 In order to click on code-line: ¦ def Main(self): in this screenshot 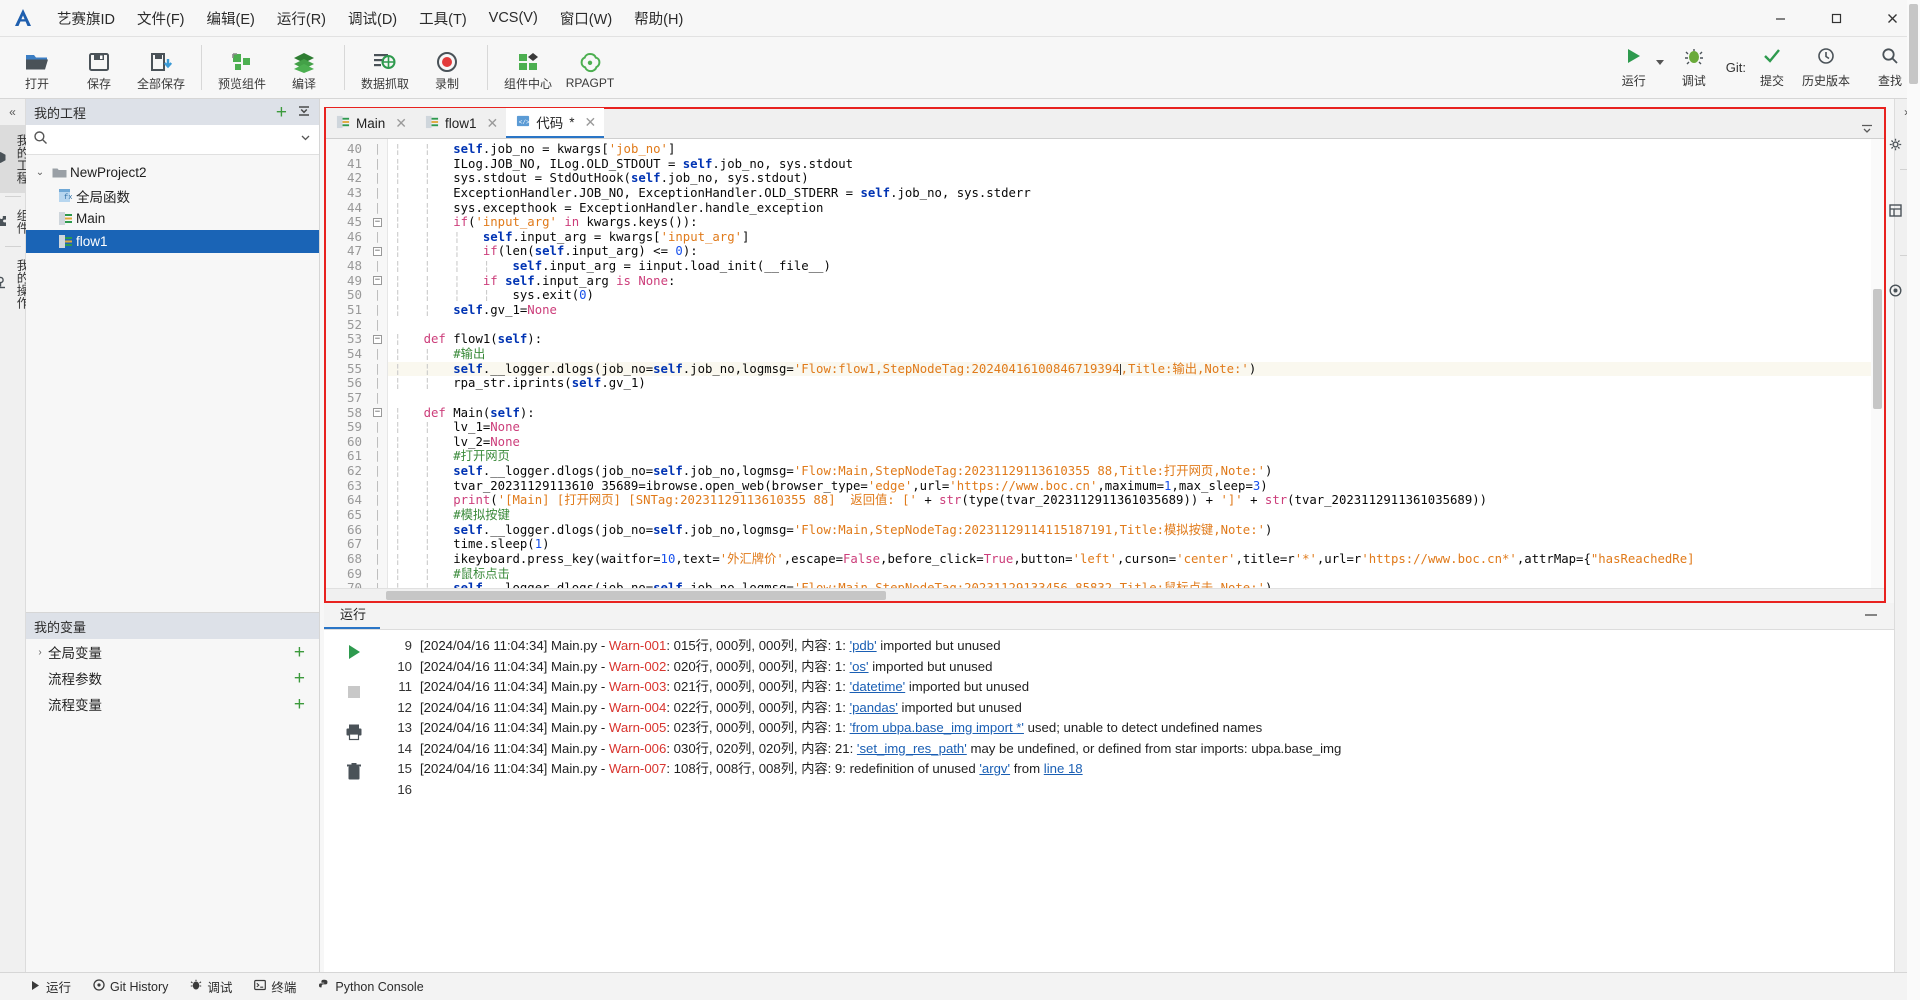, I will do `click(1136, 413)`.